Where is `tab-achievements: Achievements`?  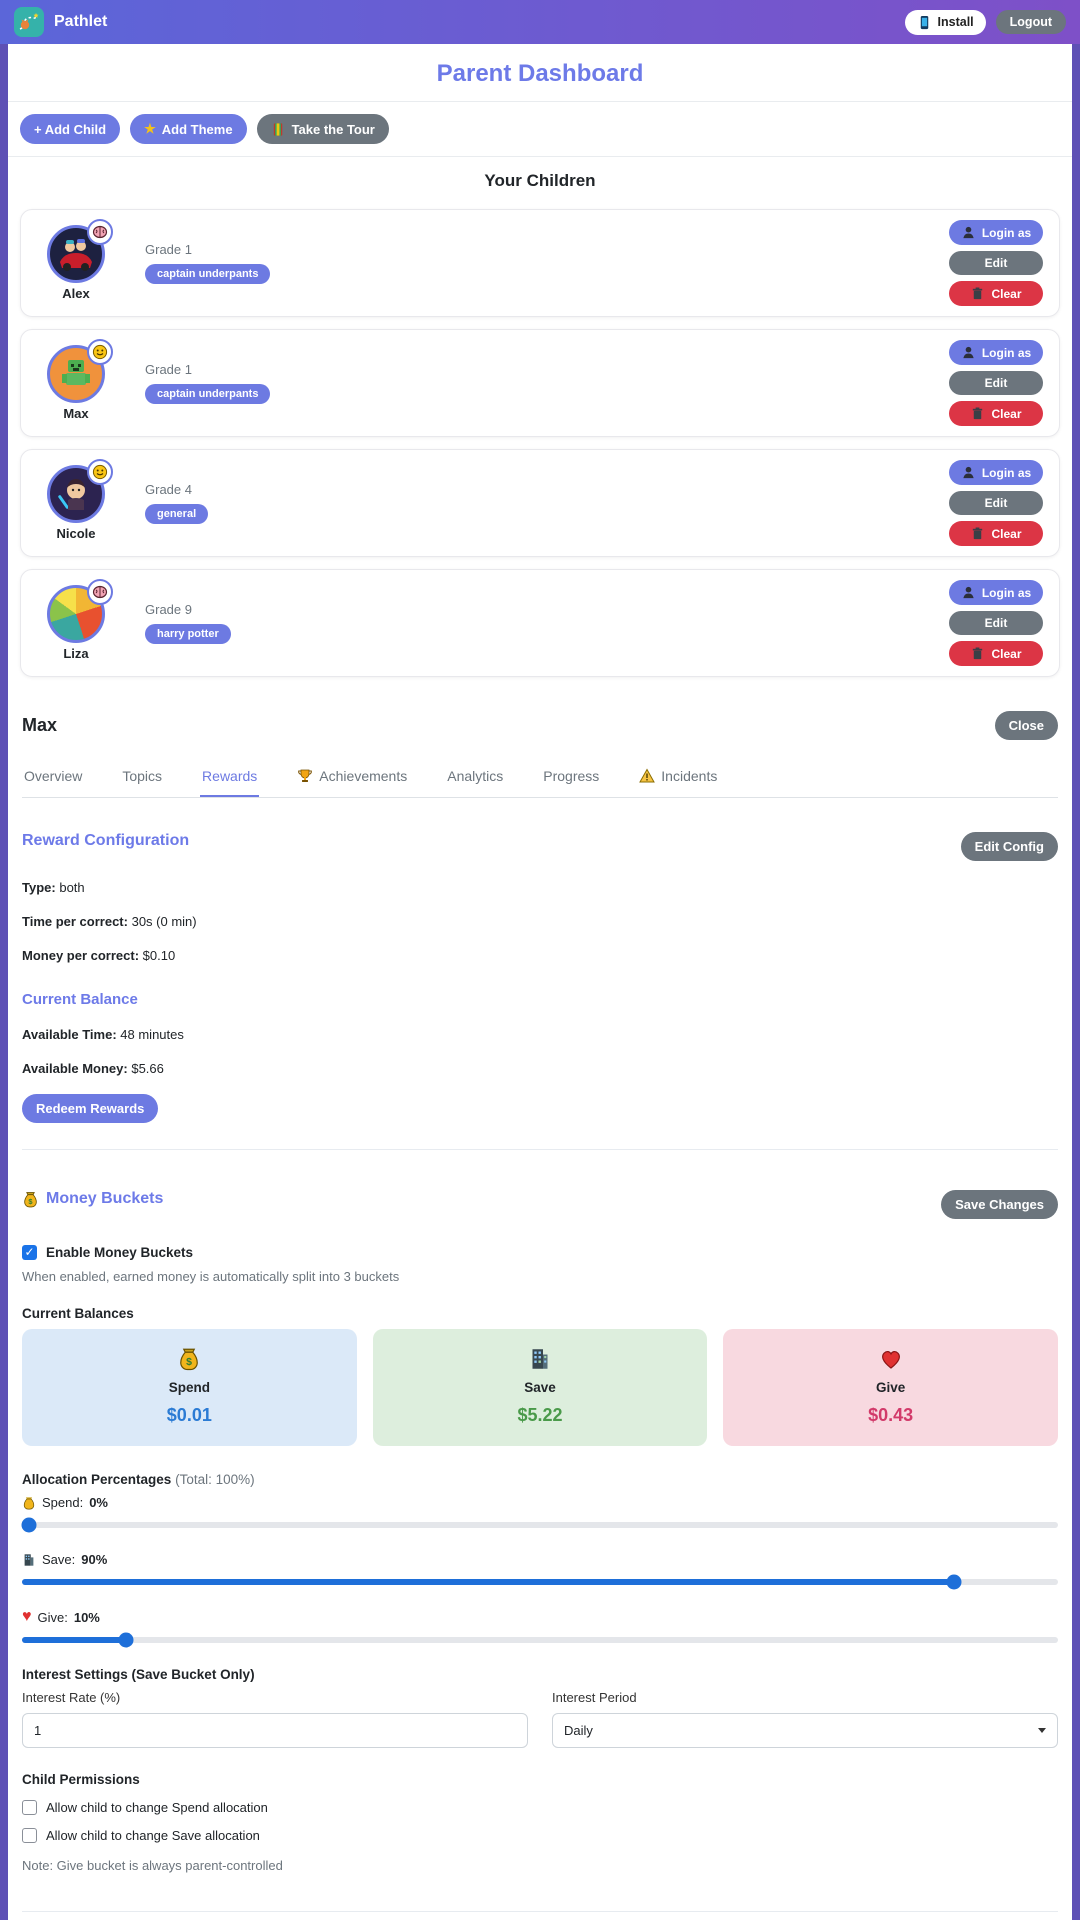 tab-achievements: Achievements is located at coordinates (352, 777).